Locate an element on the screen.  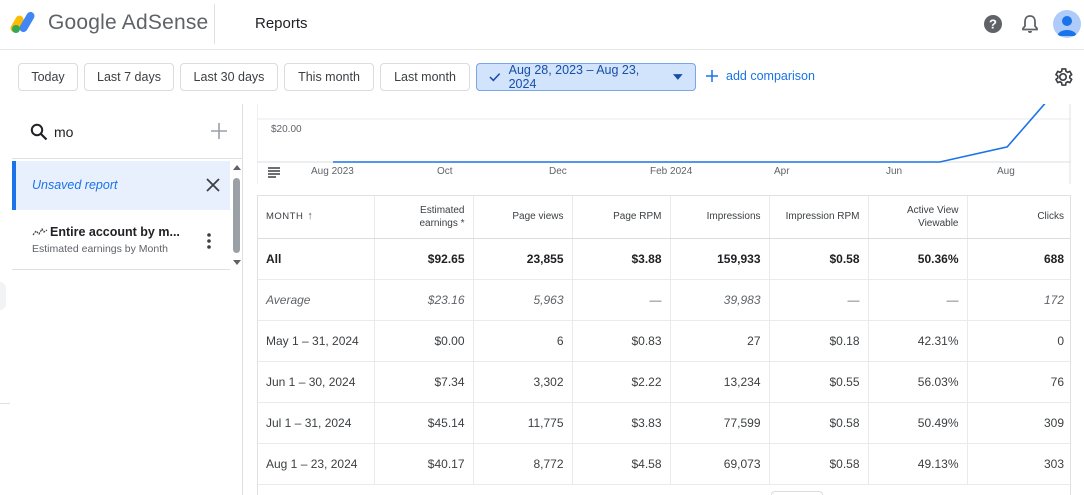
date-range-dropdown: Aug 28, 2023 – Aug 23, 2024 is located at coordinates (586, 77).